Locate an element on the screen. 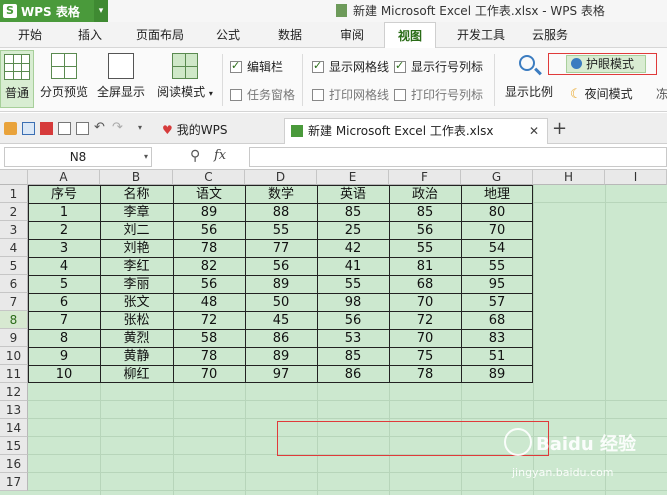 Image resolution: width=667 pixels, height=495 pixels. table-cell: 98 is located at coordinates (353, 302).